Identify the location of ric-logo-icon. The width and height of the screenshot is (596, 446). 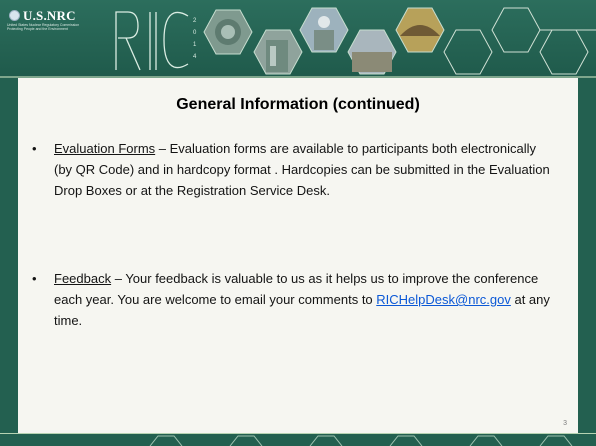
(152, 41).